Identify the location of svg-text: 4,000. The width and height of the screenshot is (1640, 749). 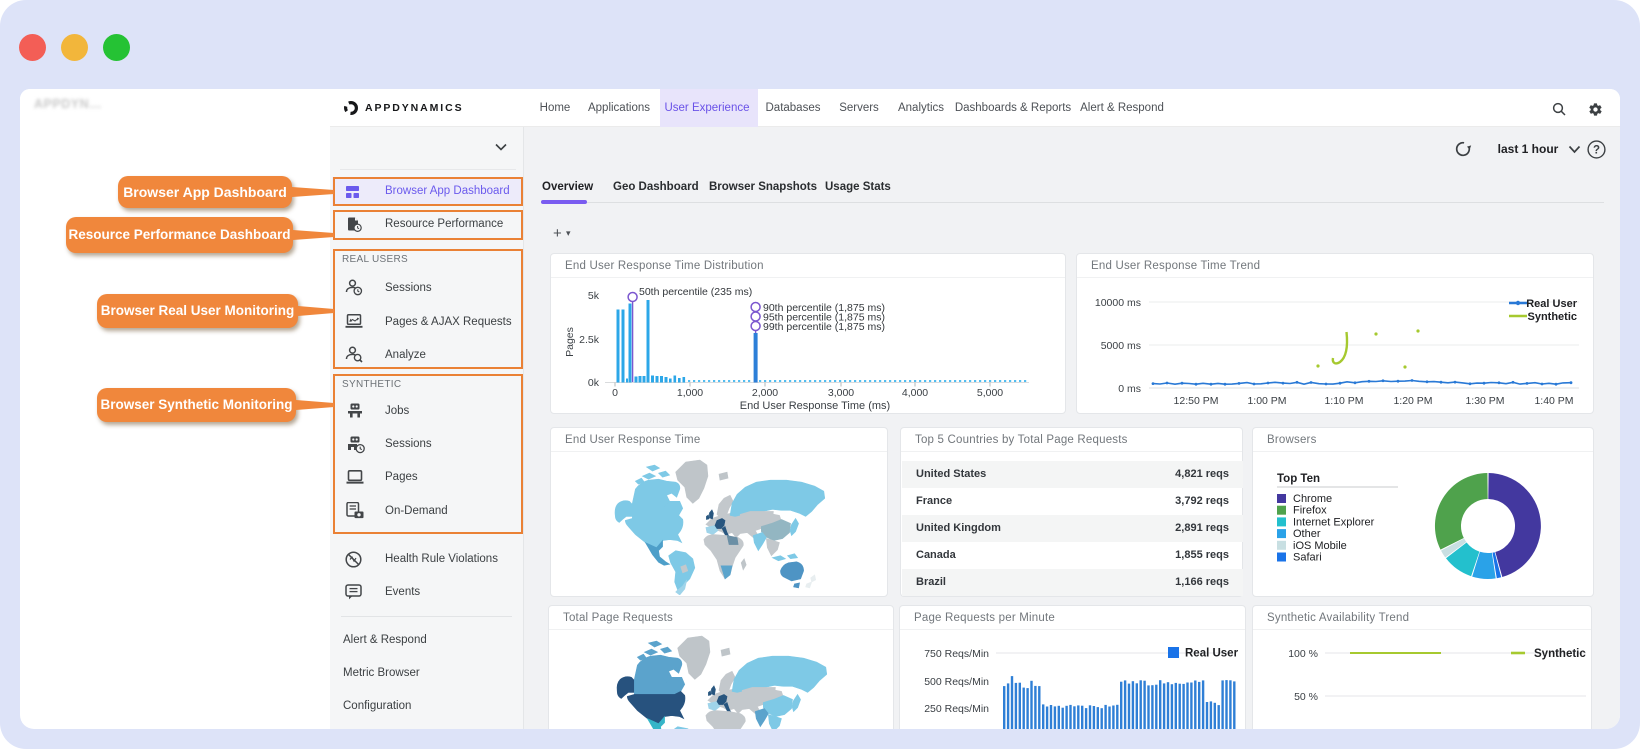
(915, 393).